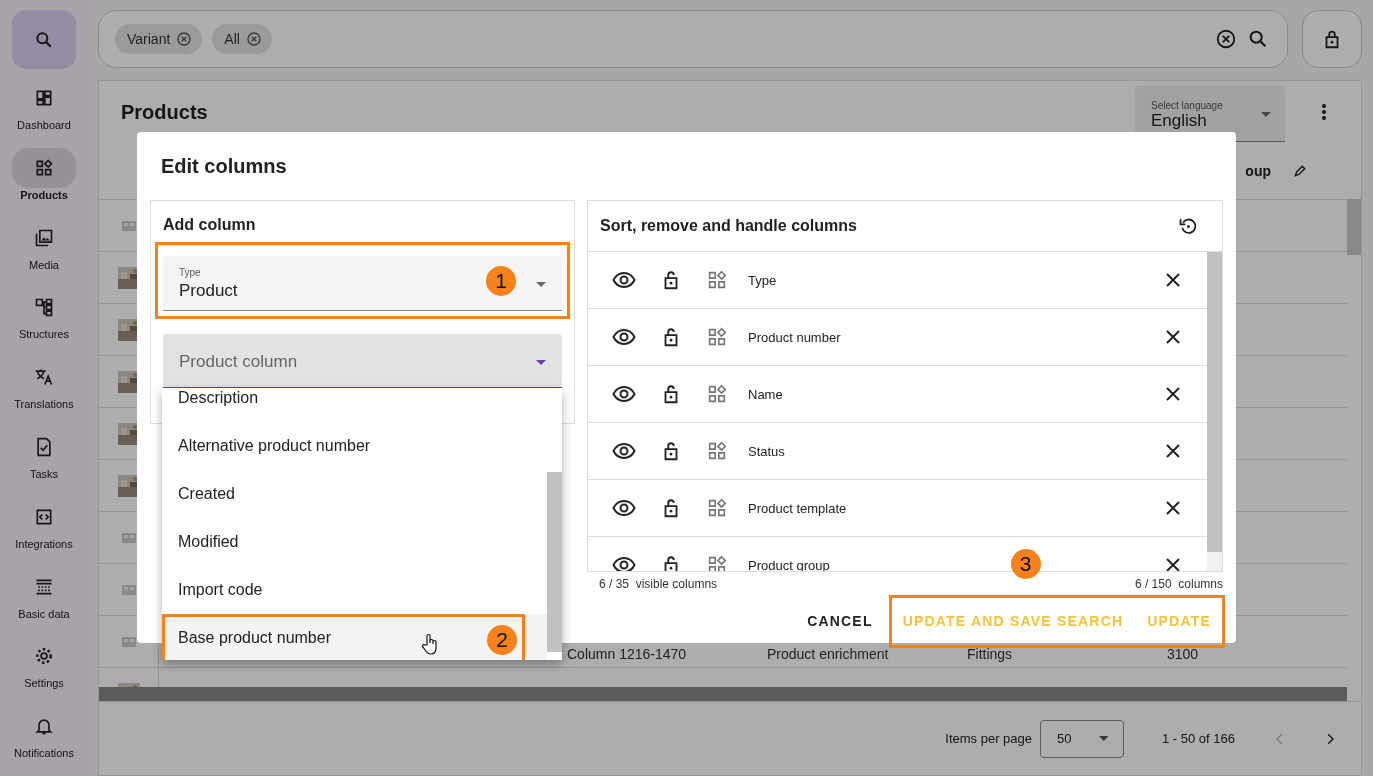  What do you see at coordinates (44, 252) in the screenshot?
I see `sidebar-item: Media` at bounding box center [44, 252].